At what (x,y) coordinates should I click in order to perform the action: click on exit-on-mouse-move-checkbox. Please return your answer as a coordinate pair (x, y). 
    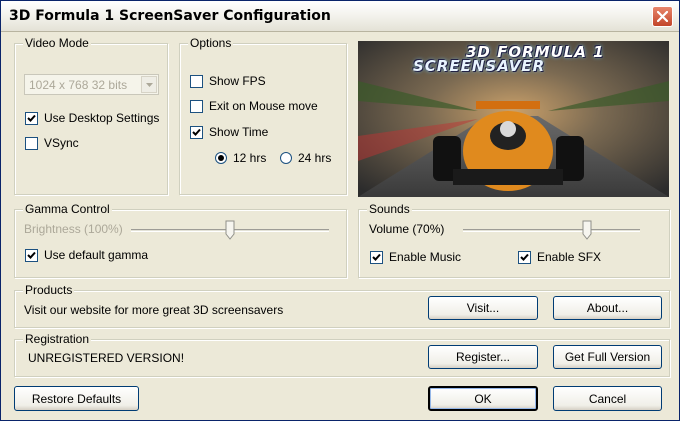
    Looking at the image, I should click on (196, 106).